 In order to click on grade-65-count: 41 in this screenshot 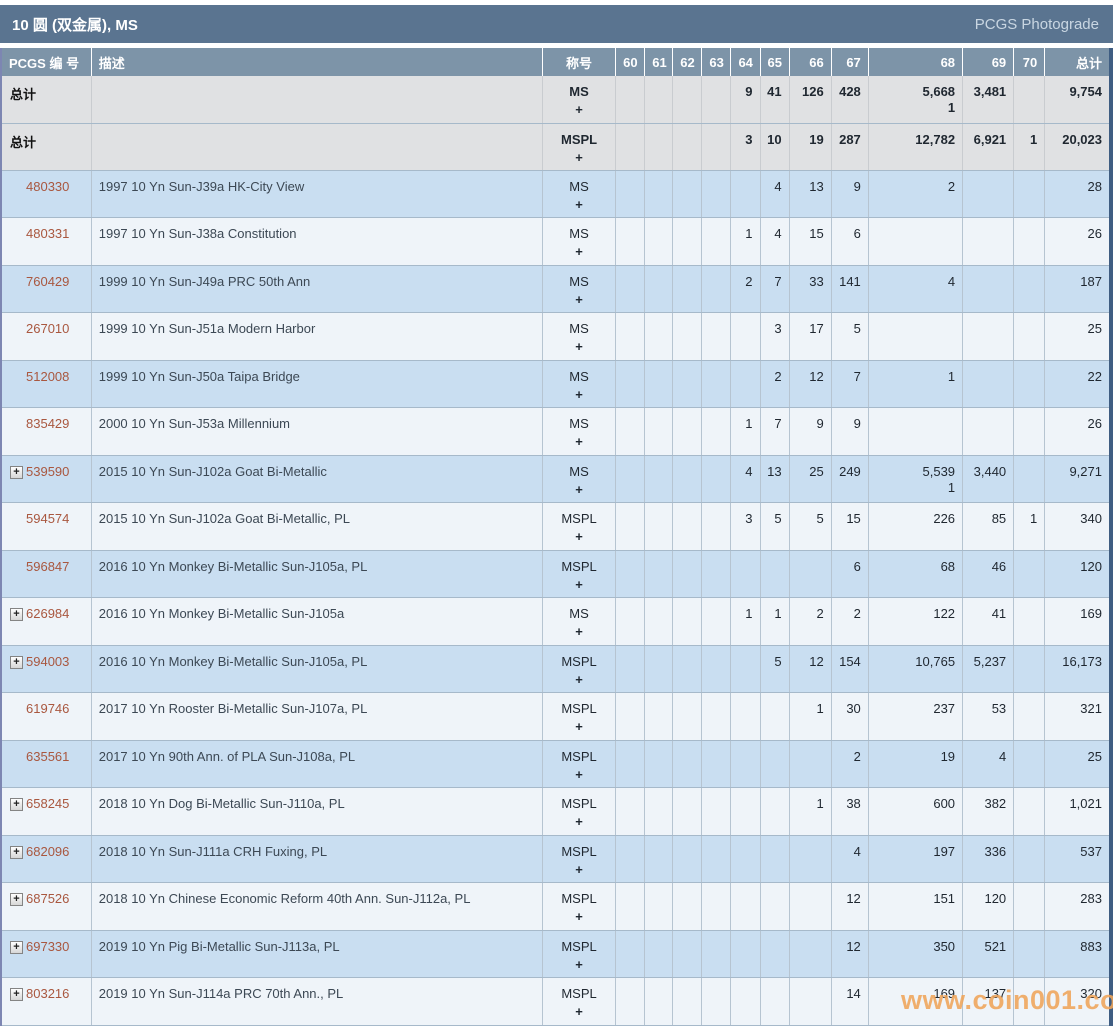, I will do `click(774, 91)`.